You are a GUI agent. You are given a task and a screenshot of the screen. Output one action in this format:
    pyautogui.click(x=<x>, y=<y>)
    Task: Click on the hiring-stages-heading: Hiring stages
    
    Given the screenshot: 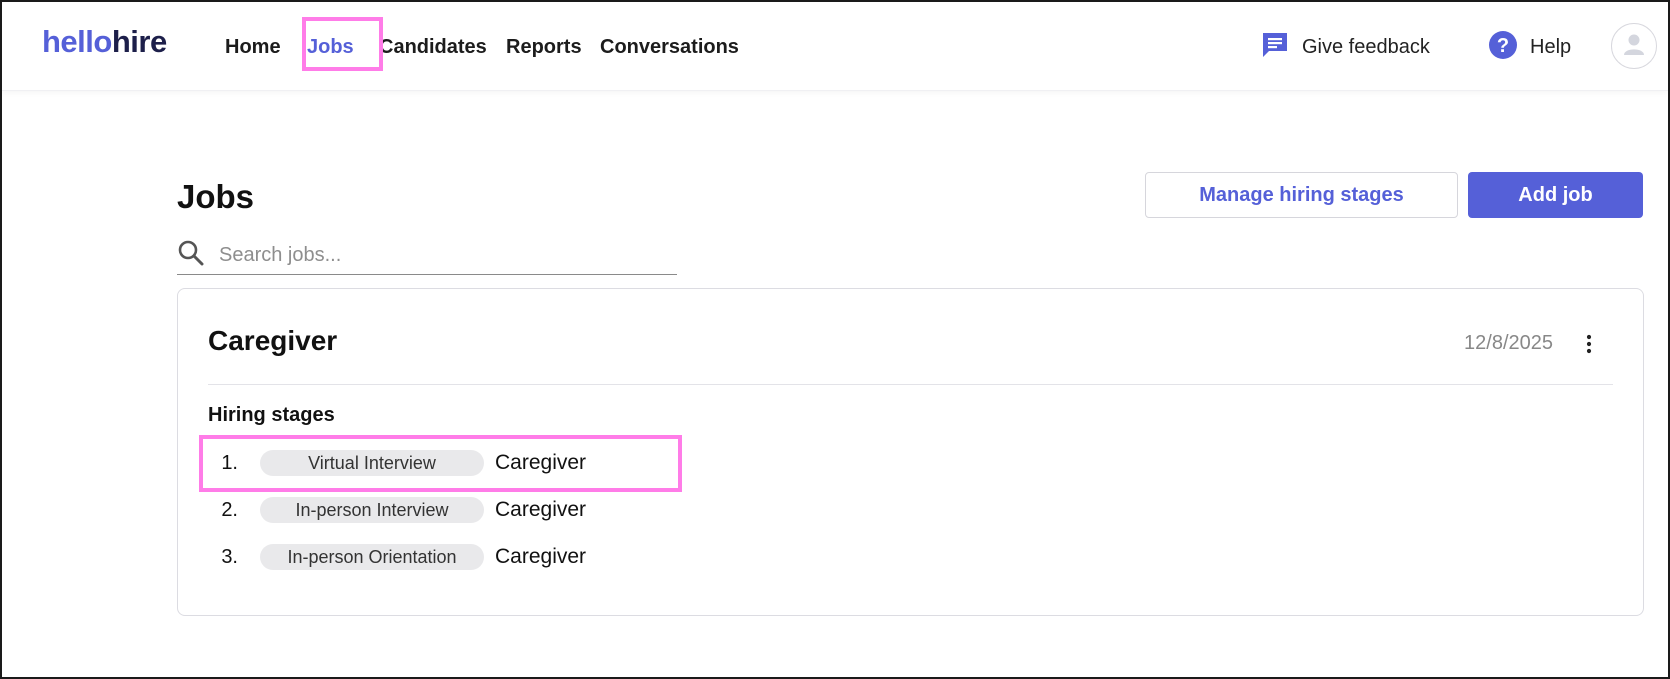 What is the action you would take?
    pyautogui.click(x=271, y=415)
    